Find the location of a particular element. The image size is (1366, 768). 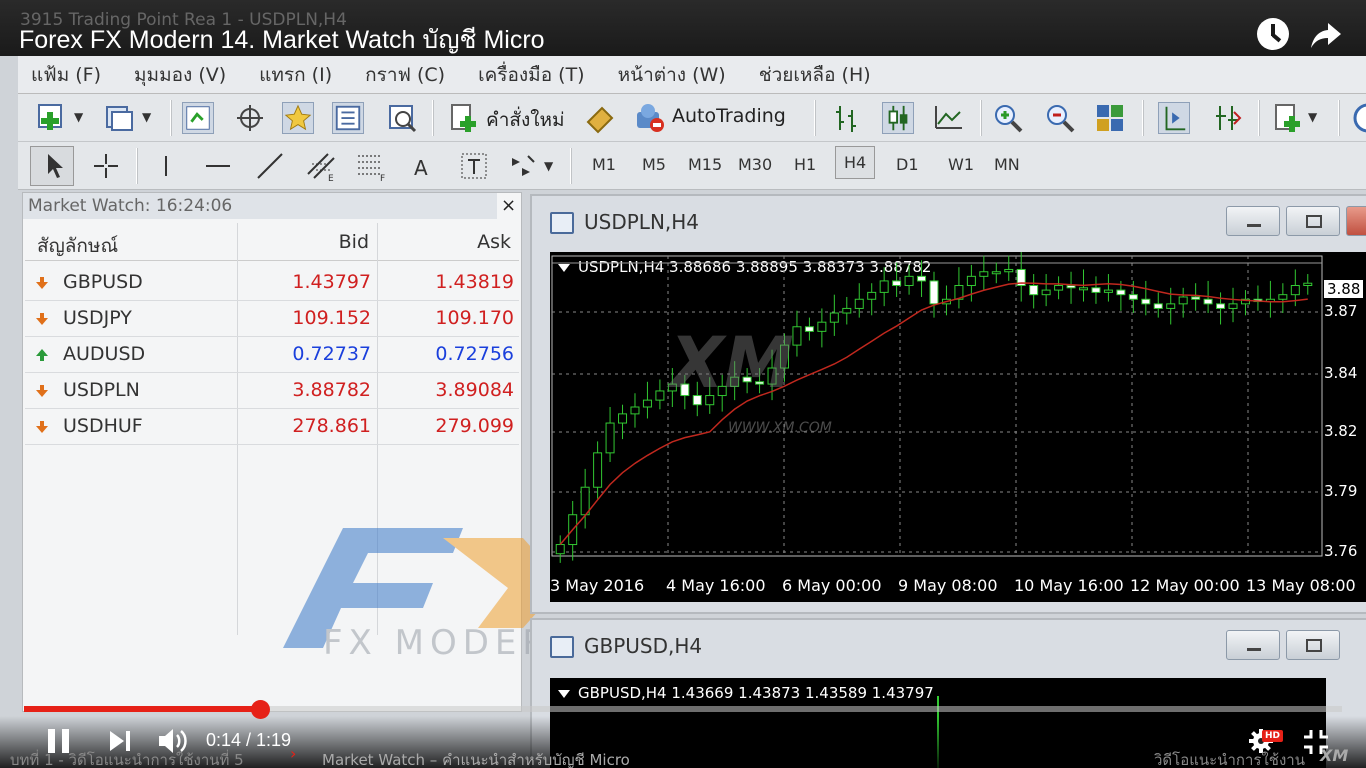

metaeditor-icon is located at coordinates (600, 118).